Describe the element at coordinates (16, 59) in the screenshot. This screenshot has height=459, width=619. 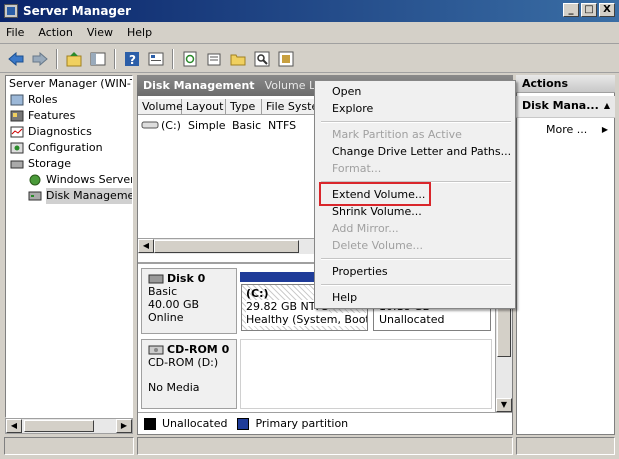
I see `back-icon` at that location.